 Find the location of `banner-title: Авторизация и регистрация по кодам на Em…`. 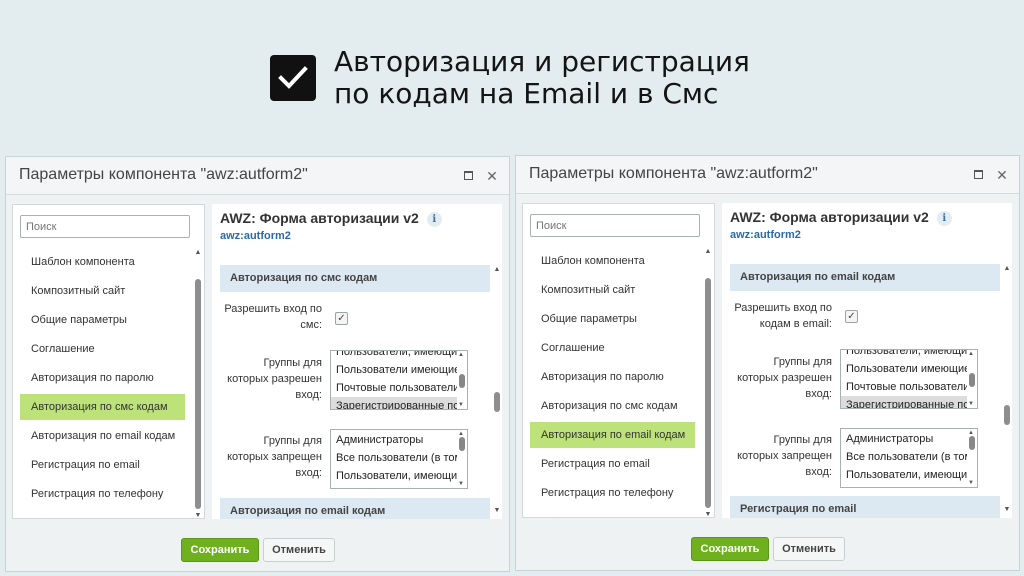

banner-title: Авторизация и регистрация по кодам на Em… is located at coordinates (542, 78).